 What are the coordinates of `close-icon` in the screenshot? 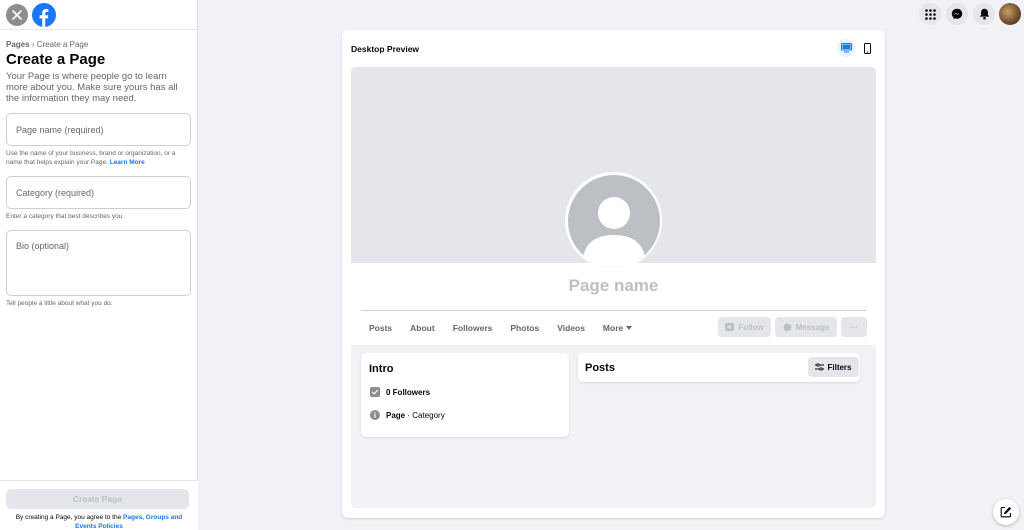 It's located at (17, 14).